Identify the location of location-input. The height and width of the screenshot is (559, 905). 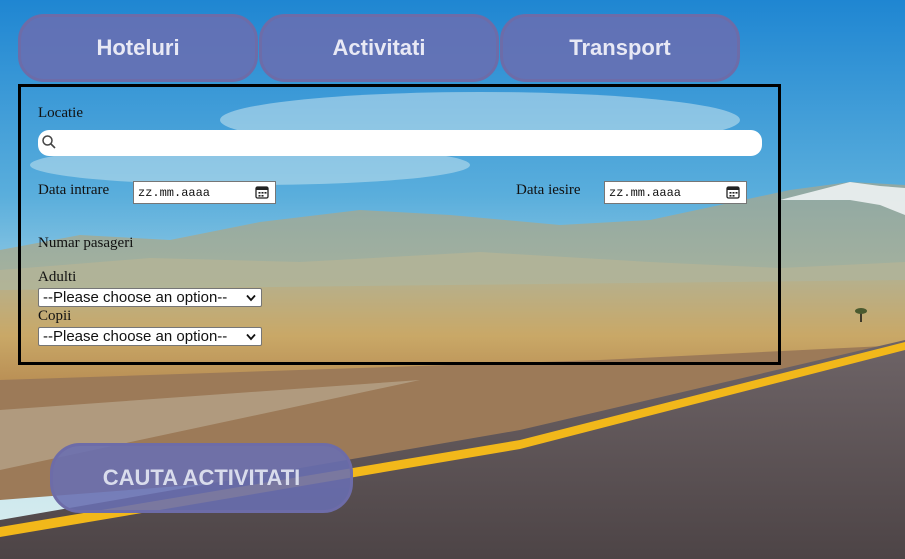
(409, 143).